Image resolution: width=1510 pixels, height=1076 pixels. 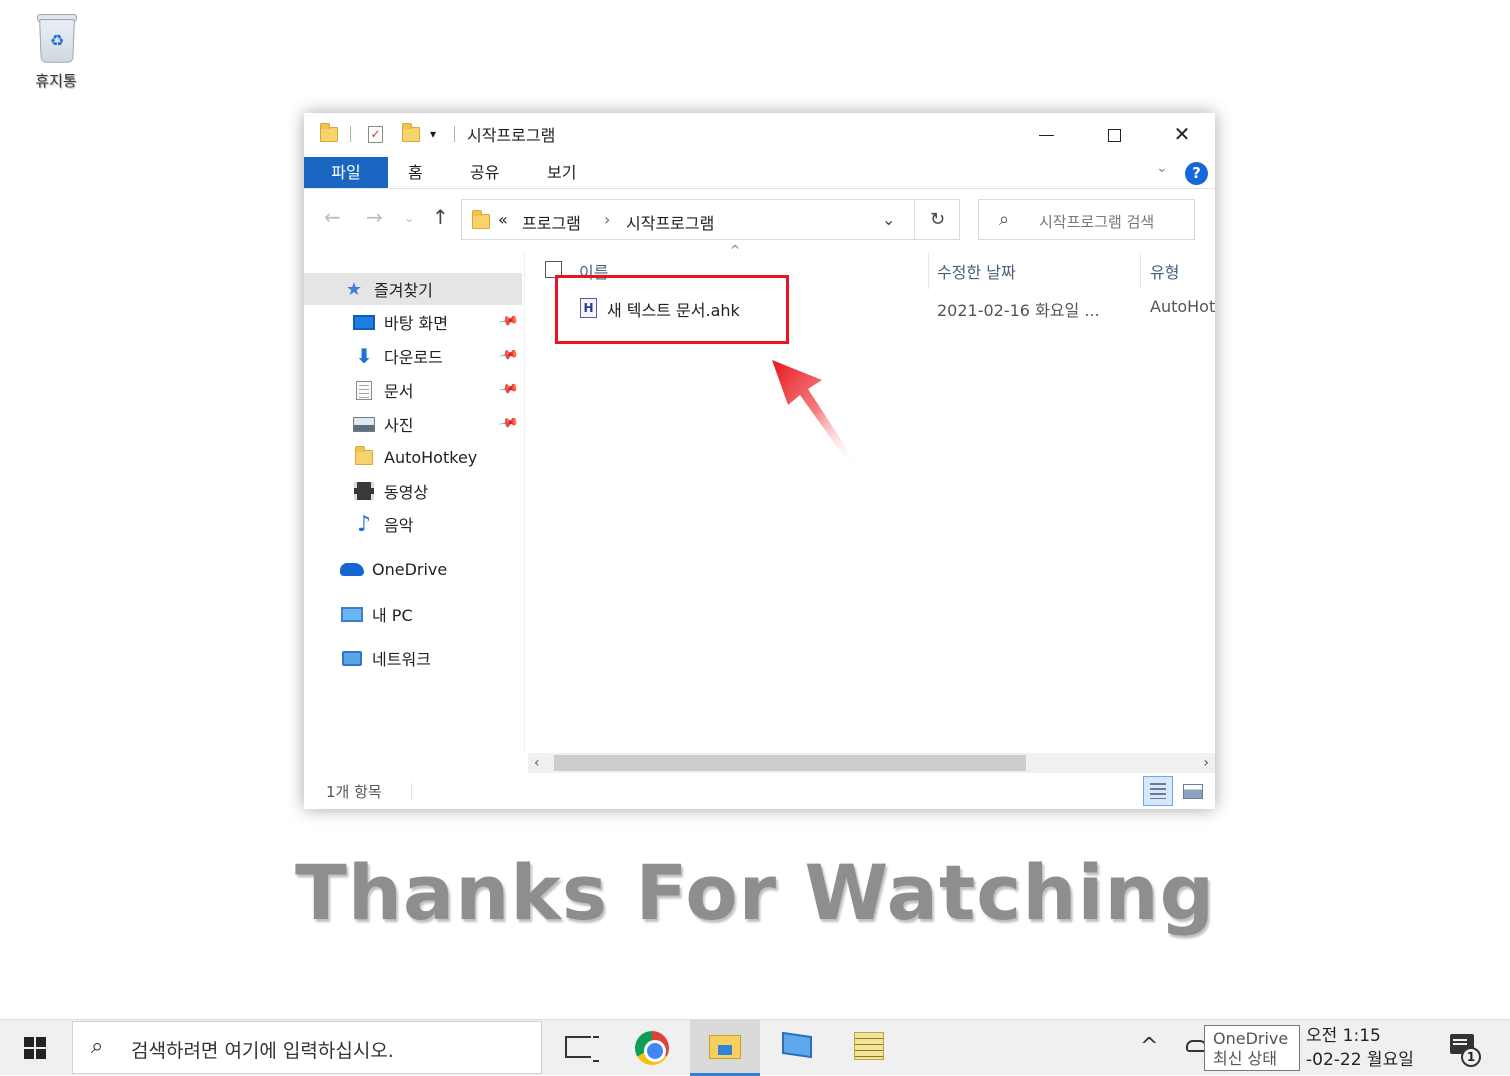 I want to click on tab-share: 공유, so click(x=484, y=172).